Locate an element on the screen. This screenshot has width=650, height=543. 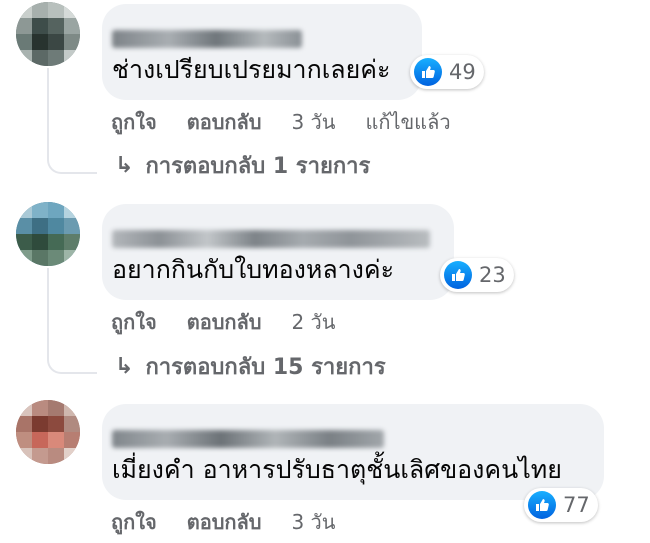
comment-actions: ถูกใจ ตอบกลับ 2 วัน is located at coordinates (238, 322).